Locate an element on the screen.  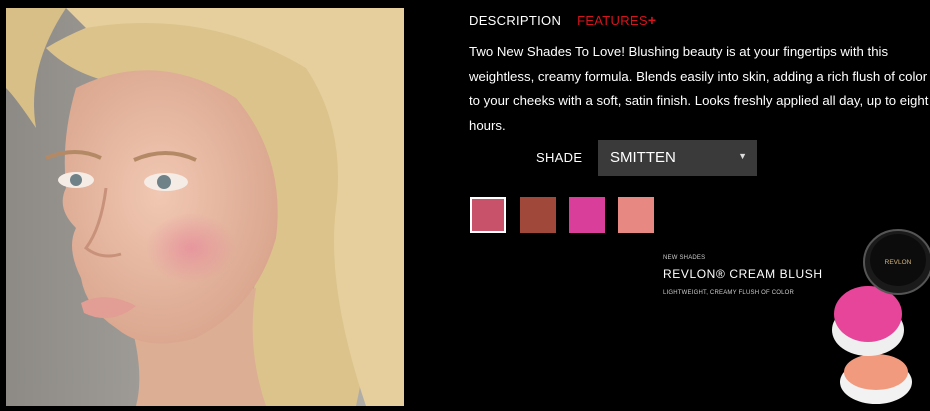
shade-select: SMITTEN ▼ is located at coordinates (677, 158).